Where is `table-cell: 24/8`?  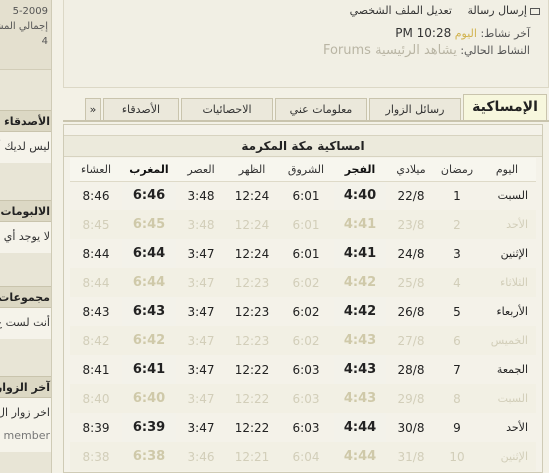 table-cell: 24/8 is located at coordinates (411, 253).